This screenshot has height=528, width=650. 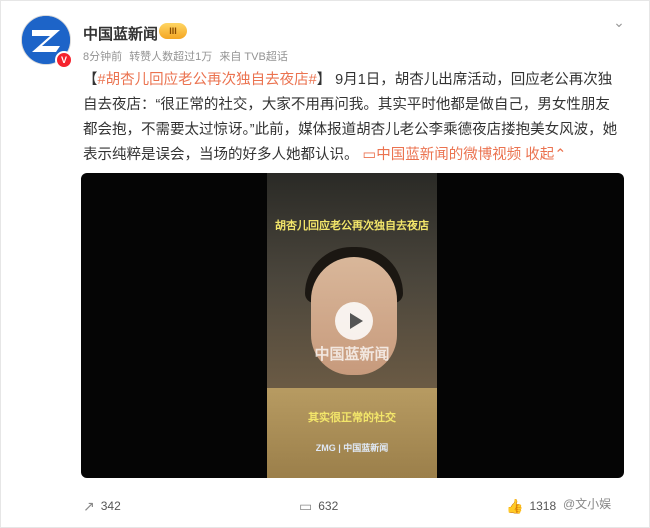 I want to click on post-meta: 8分钟前 转赞人数超过1万 来自 TVB超话, so click(x=187, y=56).